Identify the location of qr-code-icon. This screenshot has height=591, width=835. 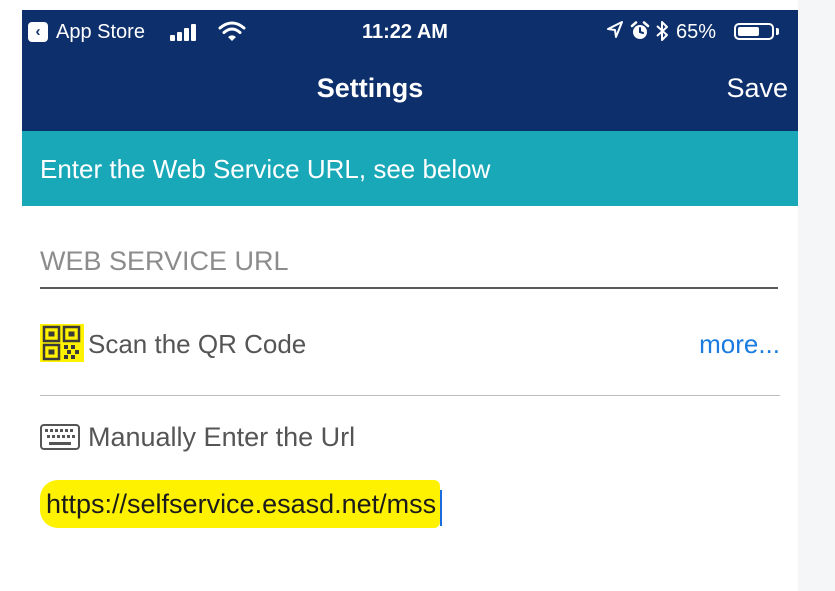
(62, 343).